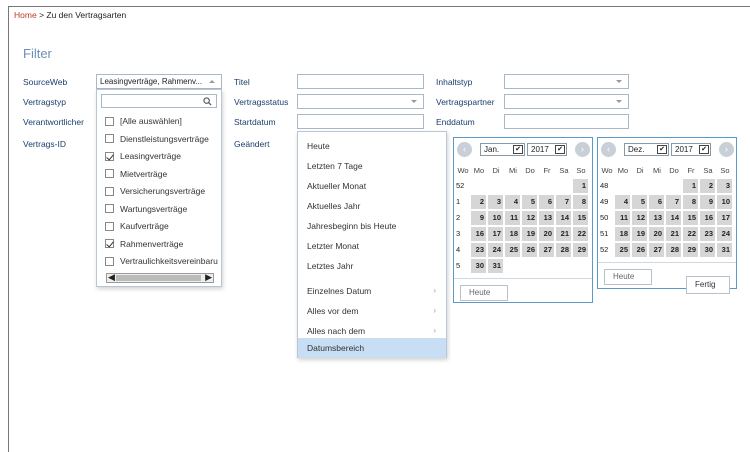  What do you see at coordinates (566, 121) in the screenshot?
I see `enddatum-input` at bounding box center [566, 121].